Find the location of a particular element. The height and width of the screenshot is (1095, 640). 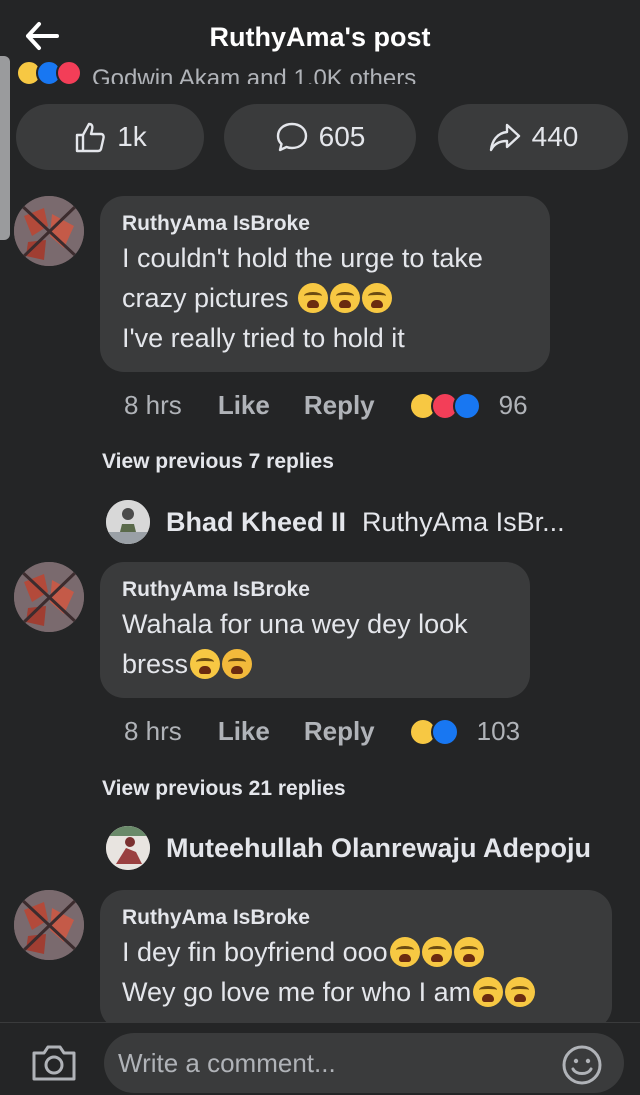

comment-text-line: I've really tried to hold it is located at coordinates (263, 338).